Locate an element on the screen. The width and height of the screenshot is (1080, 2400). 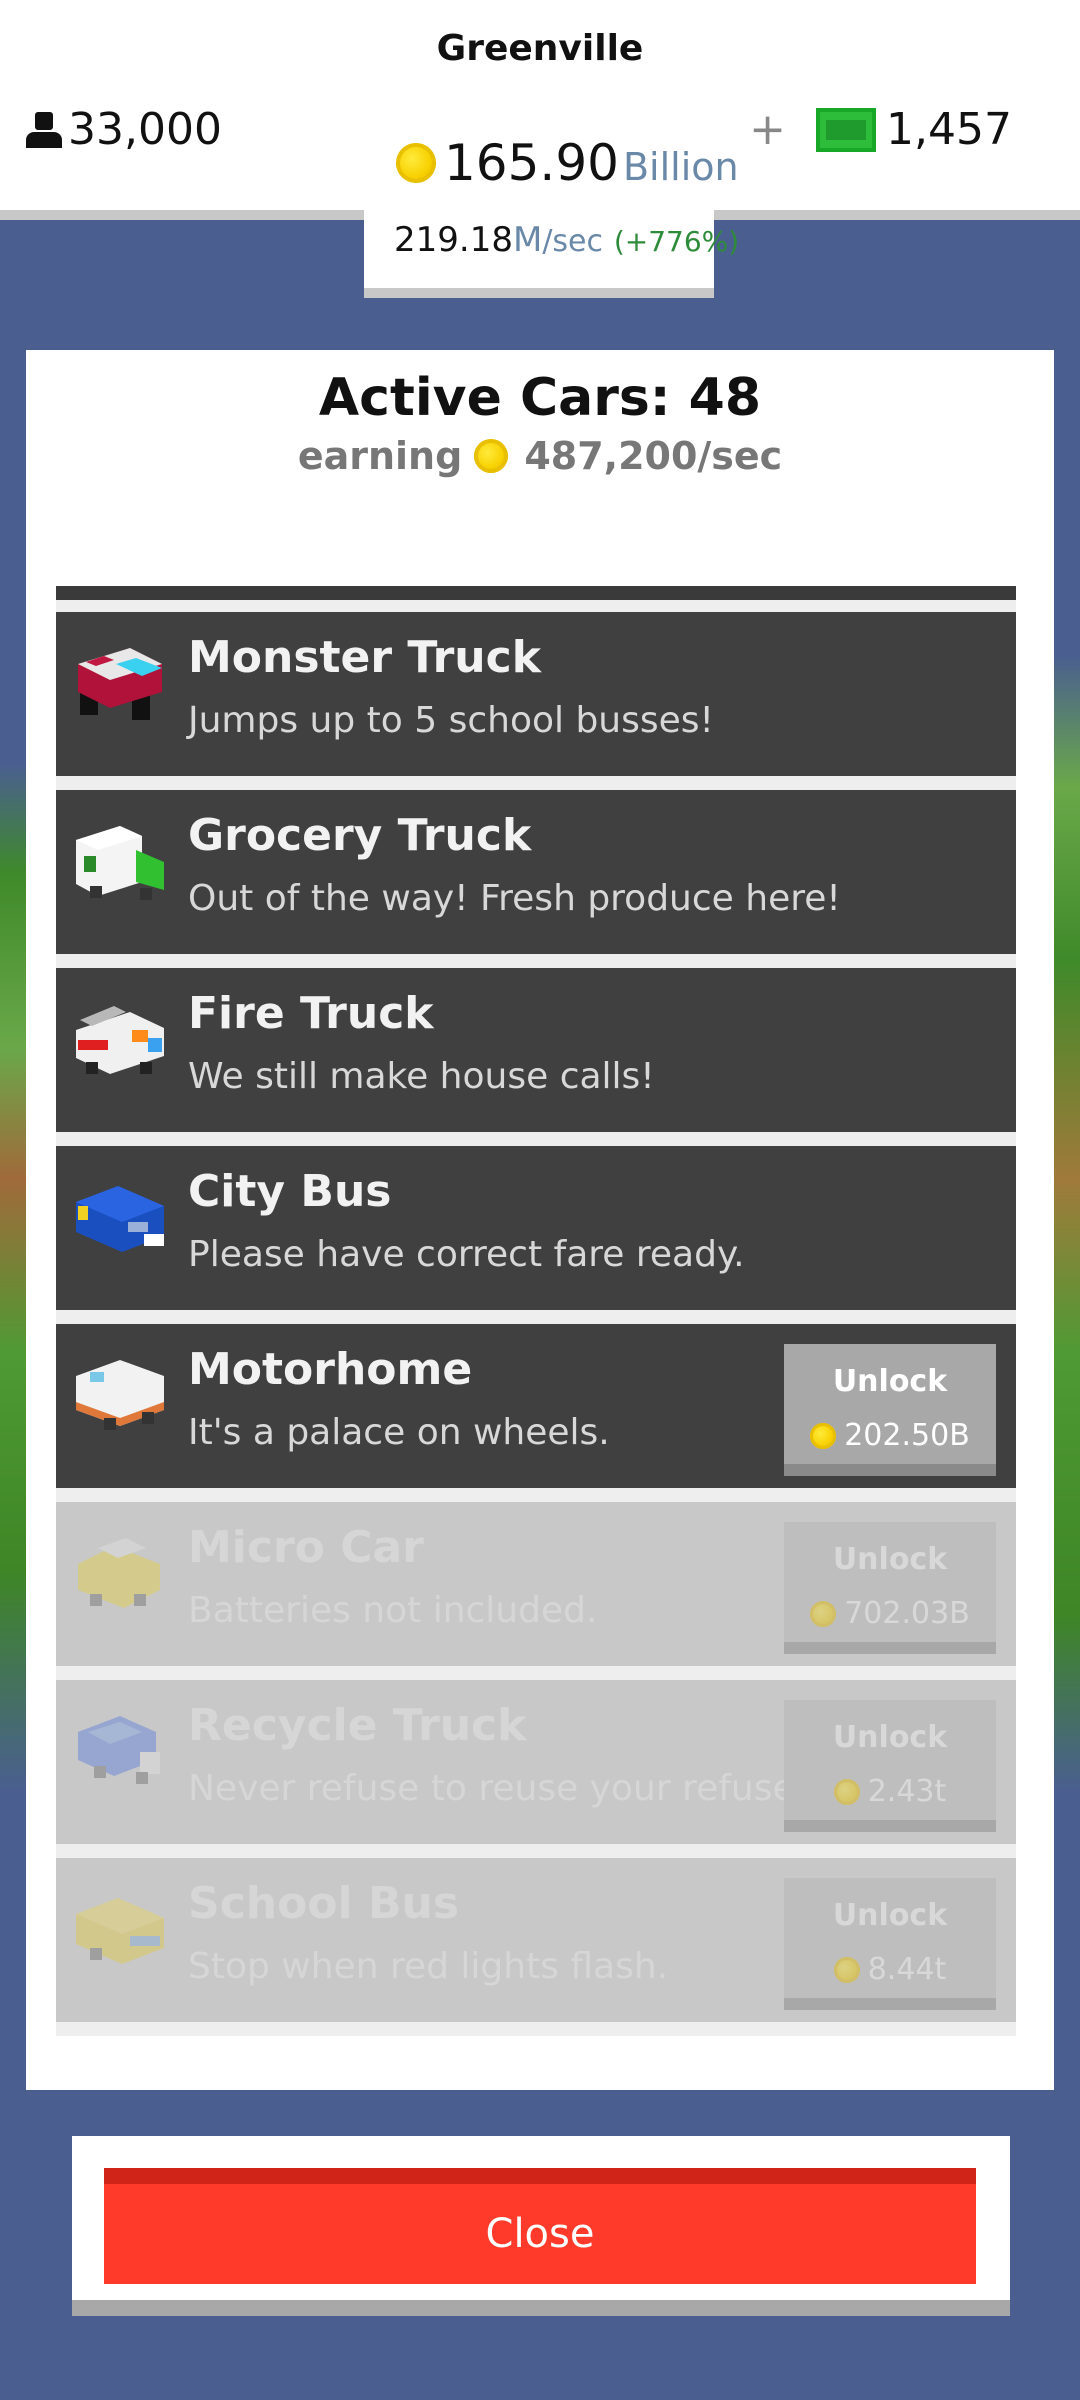
income-rate: 219.18M/sec (+776%) is located at coordinates (566, 240).